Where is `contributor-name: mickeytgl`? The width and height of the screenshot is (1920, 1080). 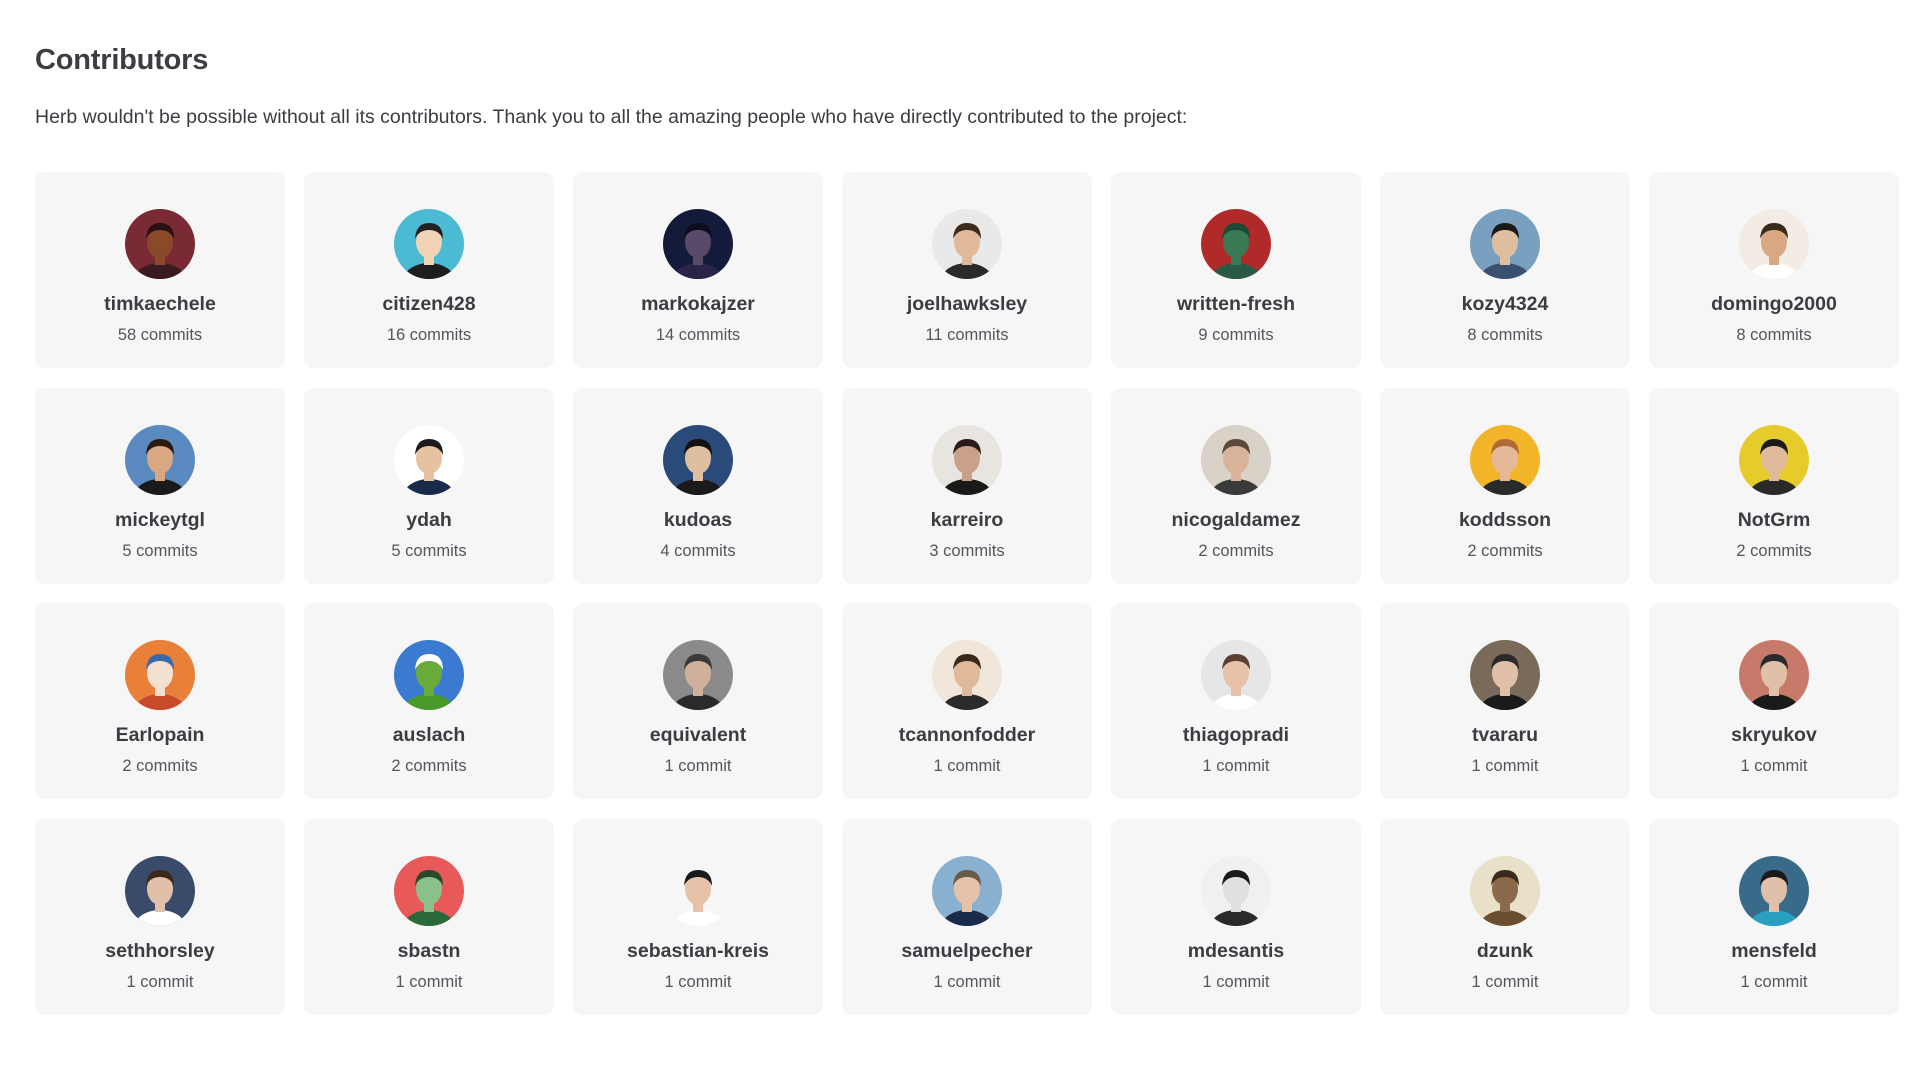
contributor-name: mickeytgl is located at coordinates (160, 520).